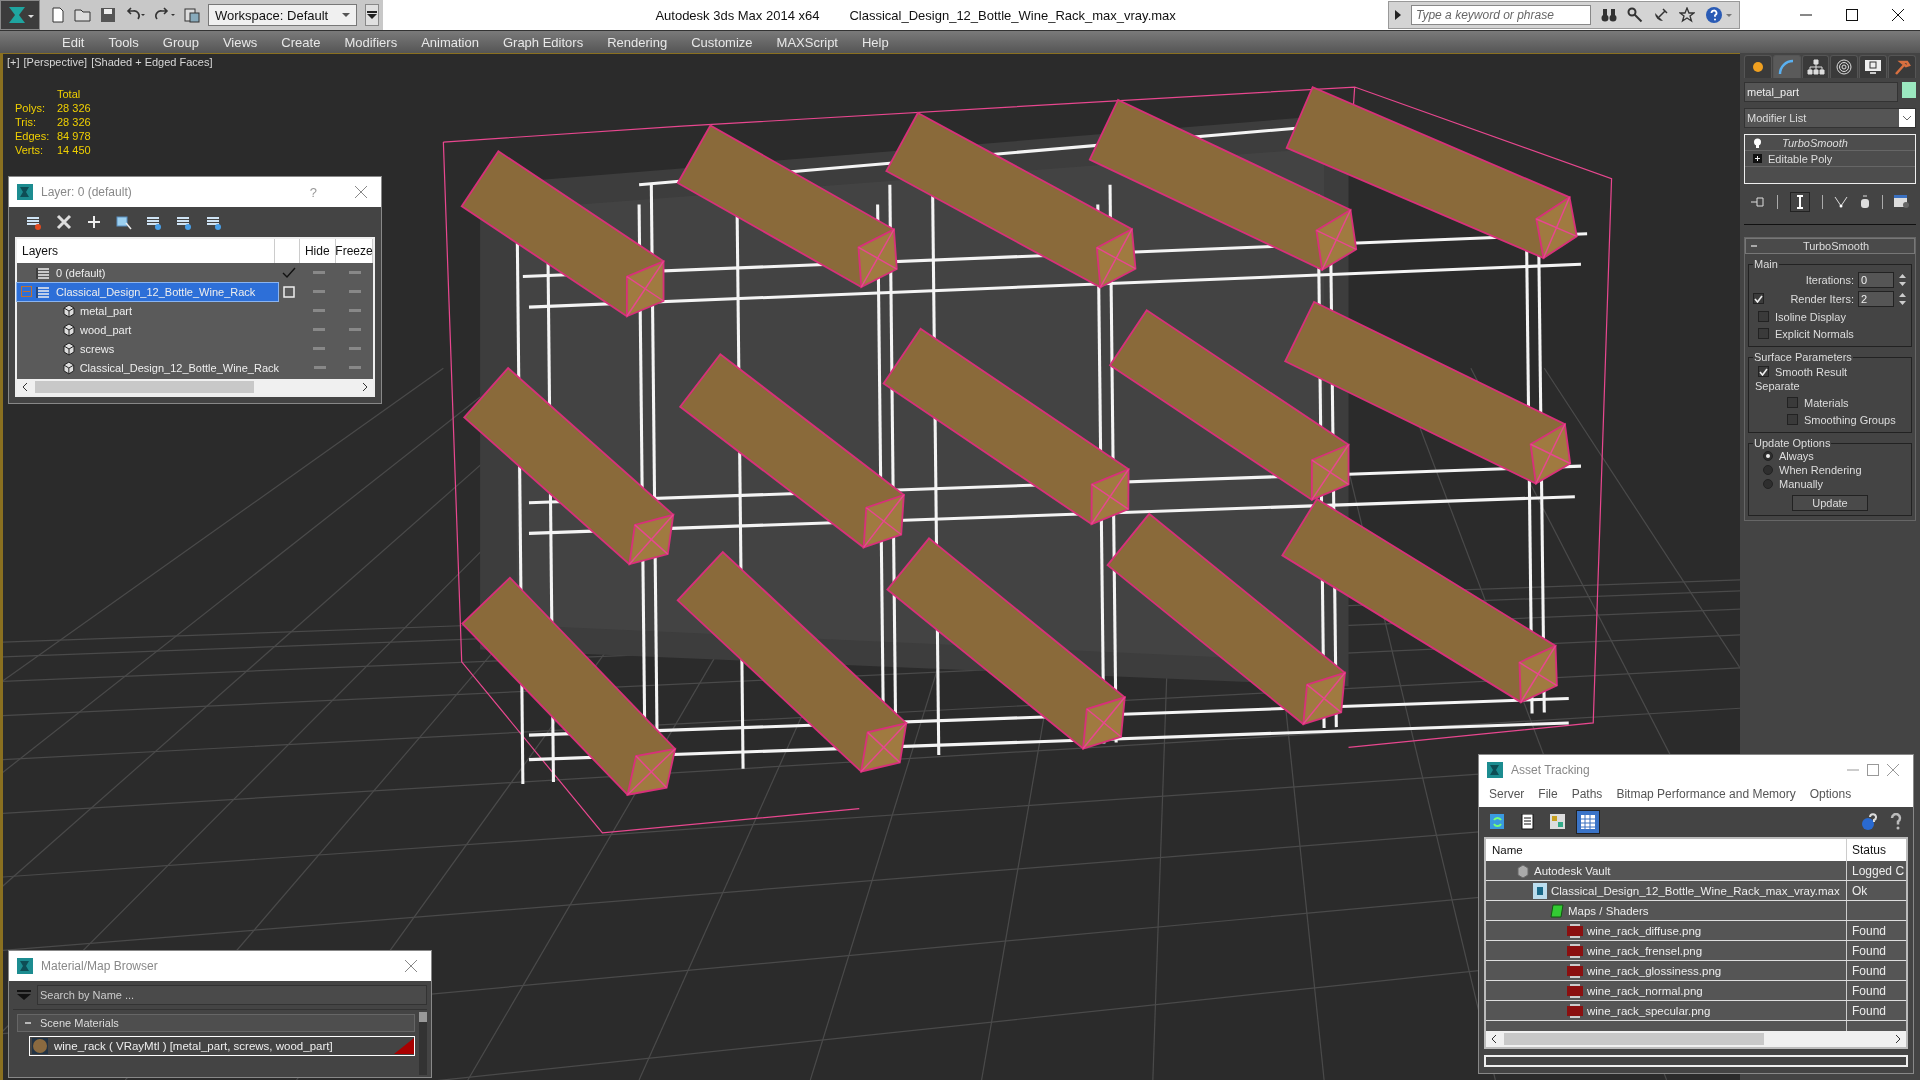 This screenshot has height=1080, width=1920. What do you see at coordinates (371, 42) in the screenshot?
I see `menu-item: Modifiers` at bounding box center [371, 42].